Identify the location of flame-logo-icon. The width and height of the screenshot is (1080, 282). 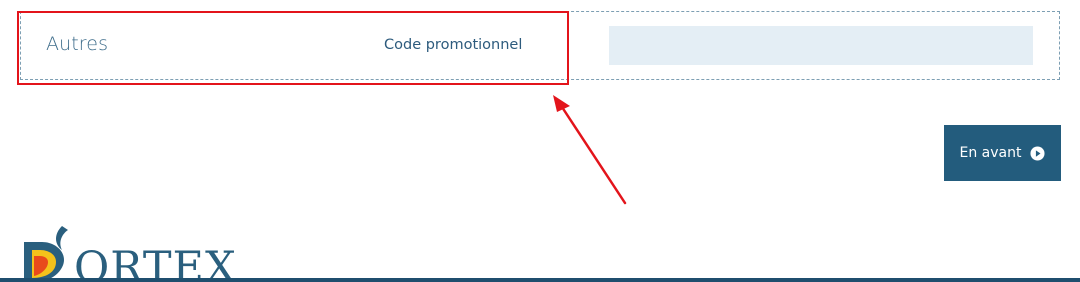
(46, 254).